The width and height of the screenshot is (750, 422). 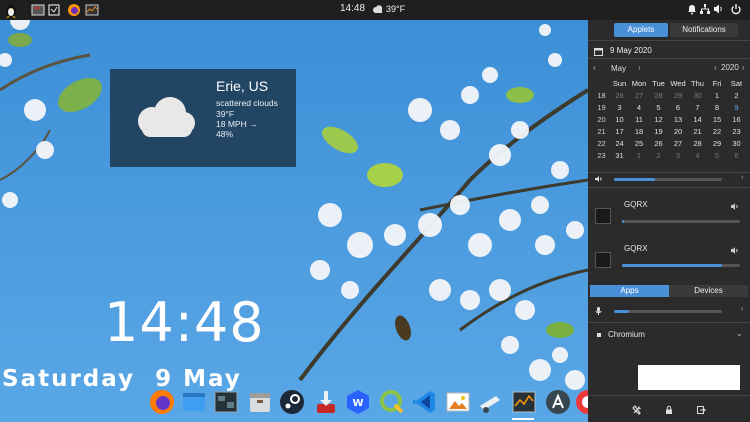 What do you see at coordinates (697, 120) in the screenshot?
I see `calendar-day: 14` at bounding box center [697, 120].